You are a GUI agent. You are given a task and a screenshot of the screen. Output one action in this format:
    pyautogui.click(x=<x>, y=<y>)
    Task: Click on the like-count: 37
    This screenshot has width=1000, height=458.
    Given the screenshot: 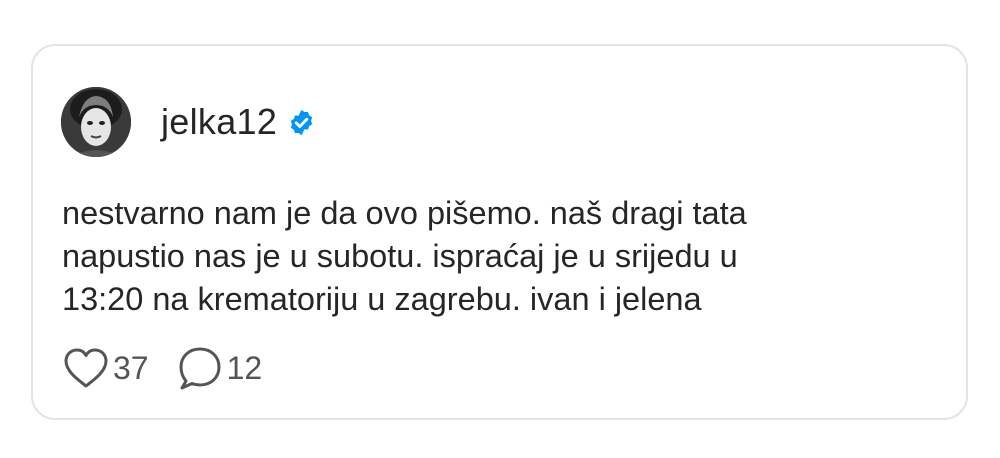 What is the action you would take?
    pyautogui.click(x=131, y=367)
    